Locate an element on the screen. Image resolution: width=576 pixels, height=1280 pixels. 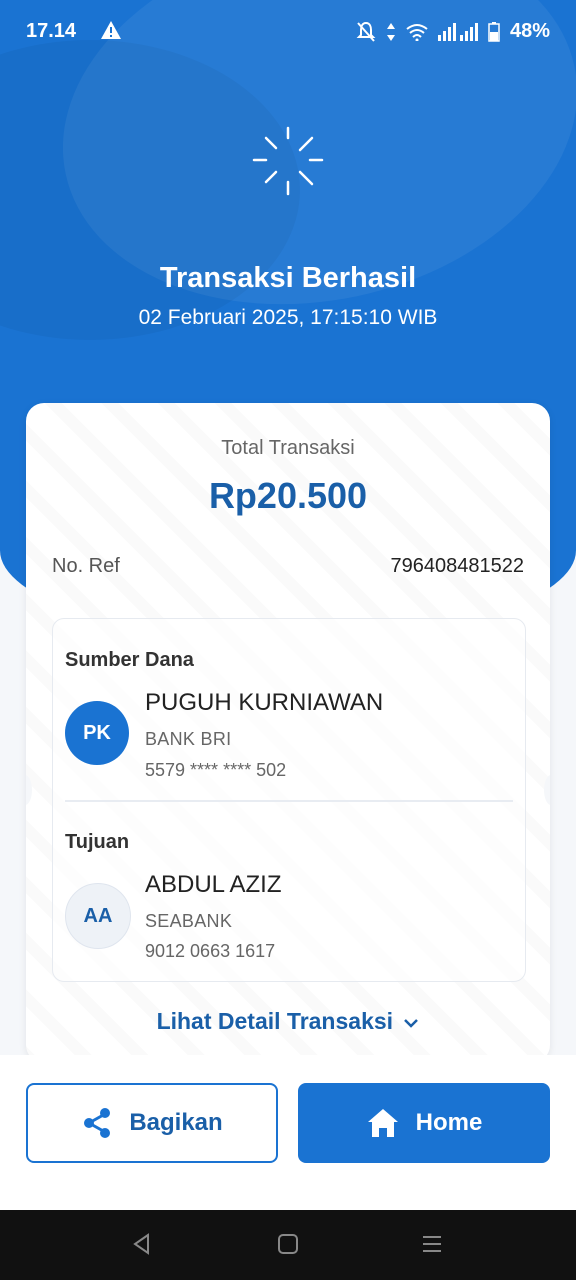
page-title: Transaksi Berhasil is located at coordinates (288, 278).